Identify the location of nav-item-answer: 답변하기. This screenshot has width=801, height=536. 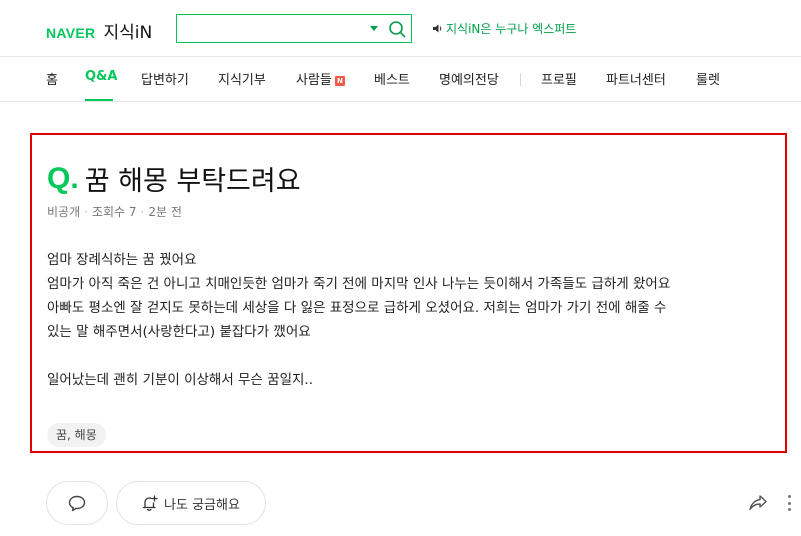
(165, 78).